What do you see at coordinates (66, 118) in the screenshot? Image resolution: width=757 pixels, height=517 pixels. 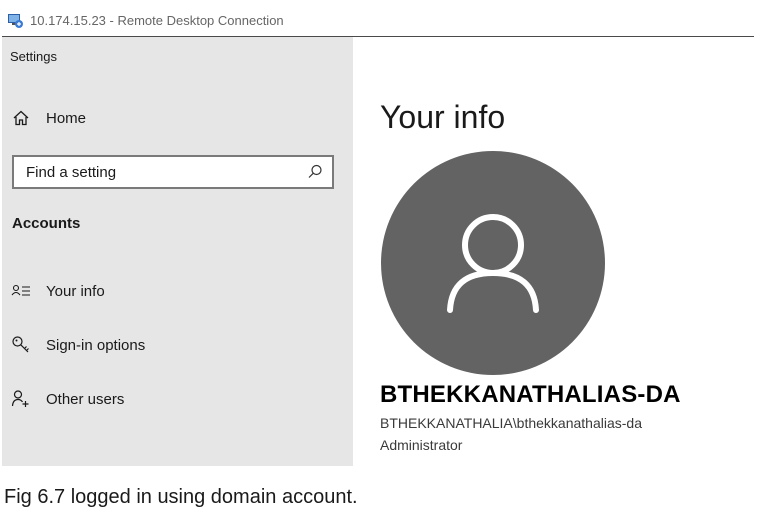 I see `nav-home-label: Home` at bounding box center [66, 118].